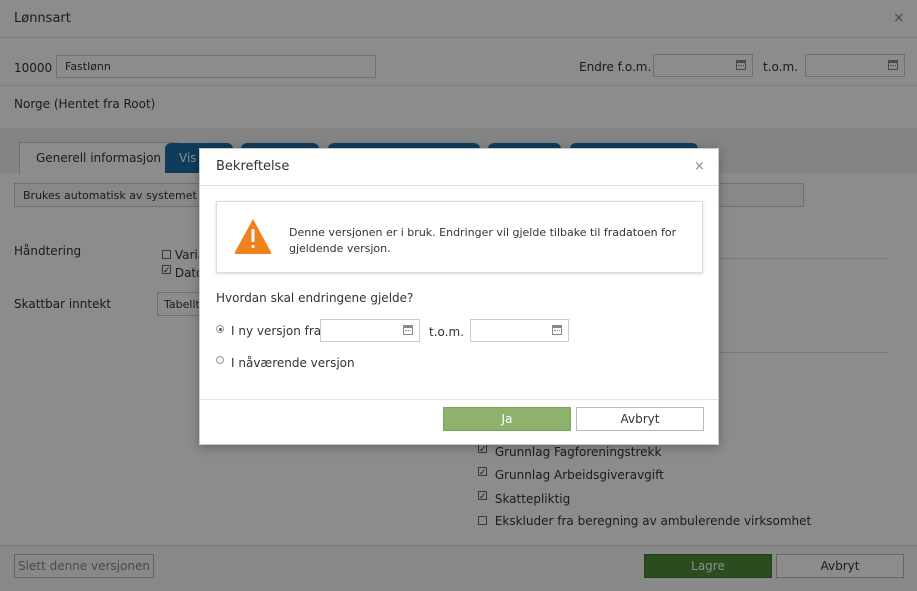 The height and width of the screenshot is (591, 917). What do you see at coordinates (507, 419) in the screenshot?
I see `yes-button: Ja` at bounding box center [507, 419].